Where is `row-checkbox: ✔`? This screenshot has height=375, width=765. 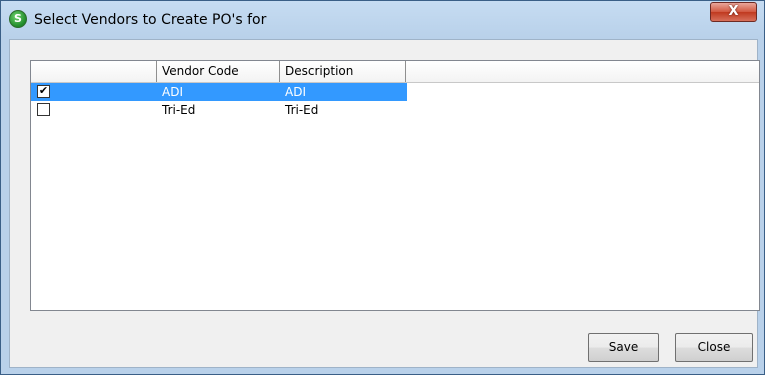 row-checkbox: ✔ is located at coordinates (43, 91).